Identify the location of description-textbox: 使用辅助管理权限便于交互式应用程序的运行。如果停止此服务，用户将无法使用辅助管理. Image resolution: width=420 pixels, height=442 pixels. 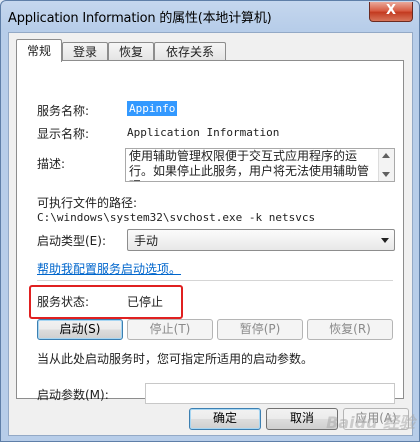
(260, 165).